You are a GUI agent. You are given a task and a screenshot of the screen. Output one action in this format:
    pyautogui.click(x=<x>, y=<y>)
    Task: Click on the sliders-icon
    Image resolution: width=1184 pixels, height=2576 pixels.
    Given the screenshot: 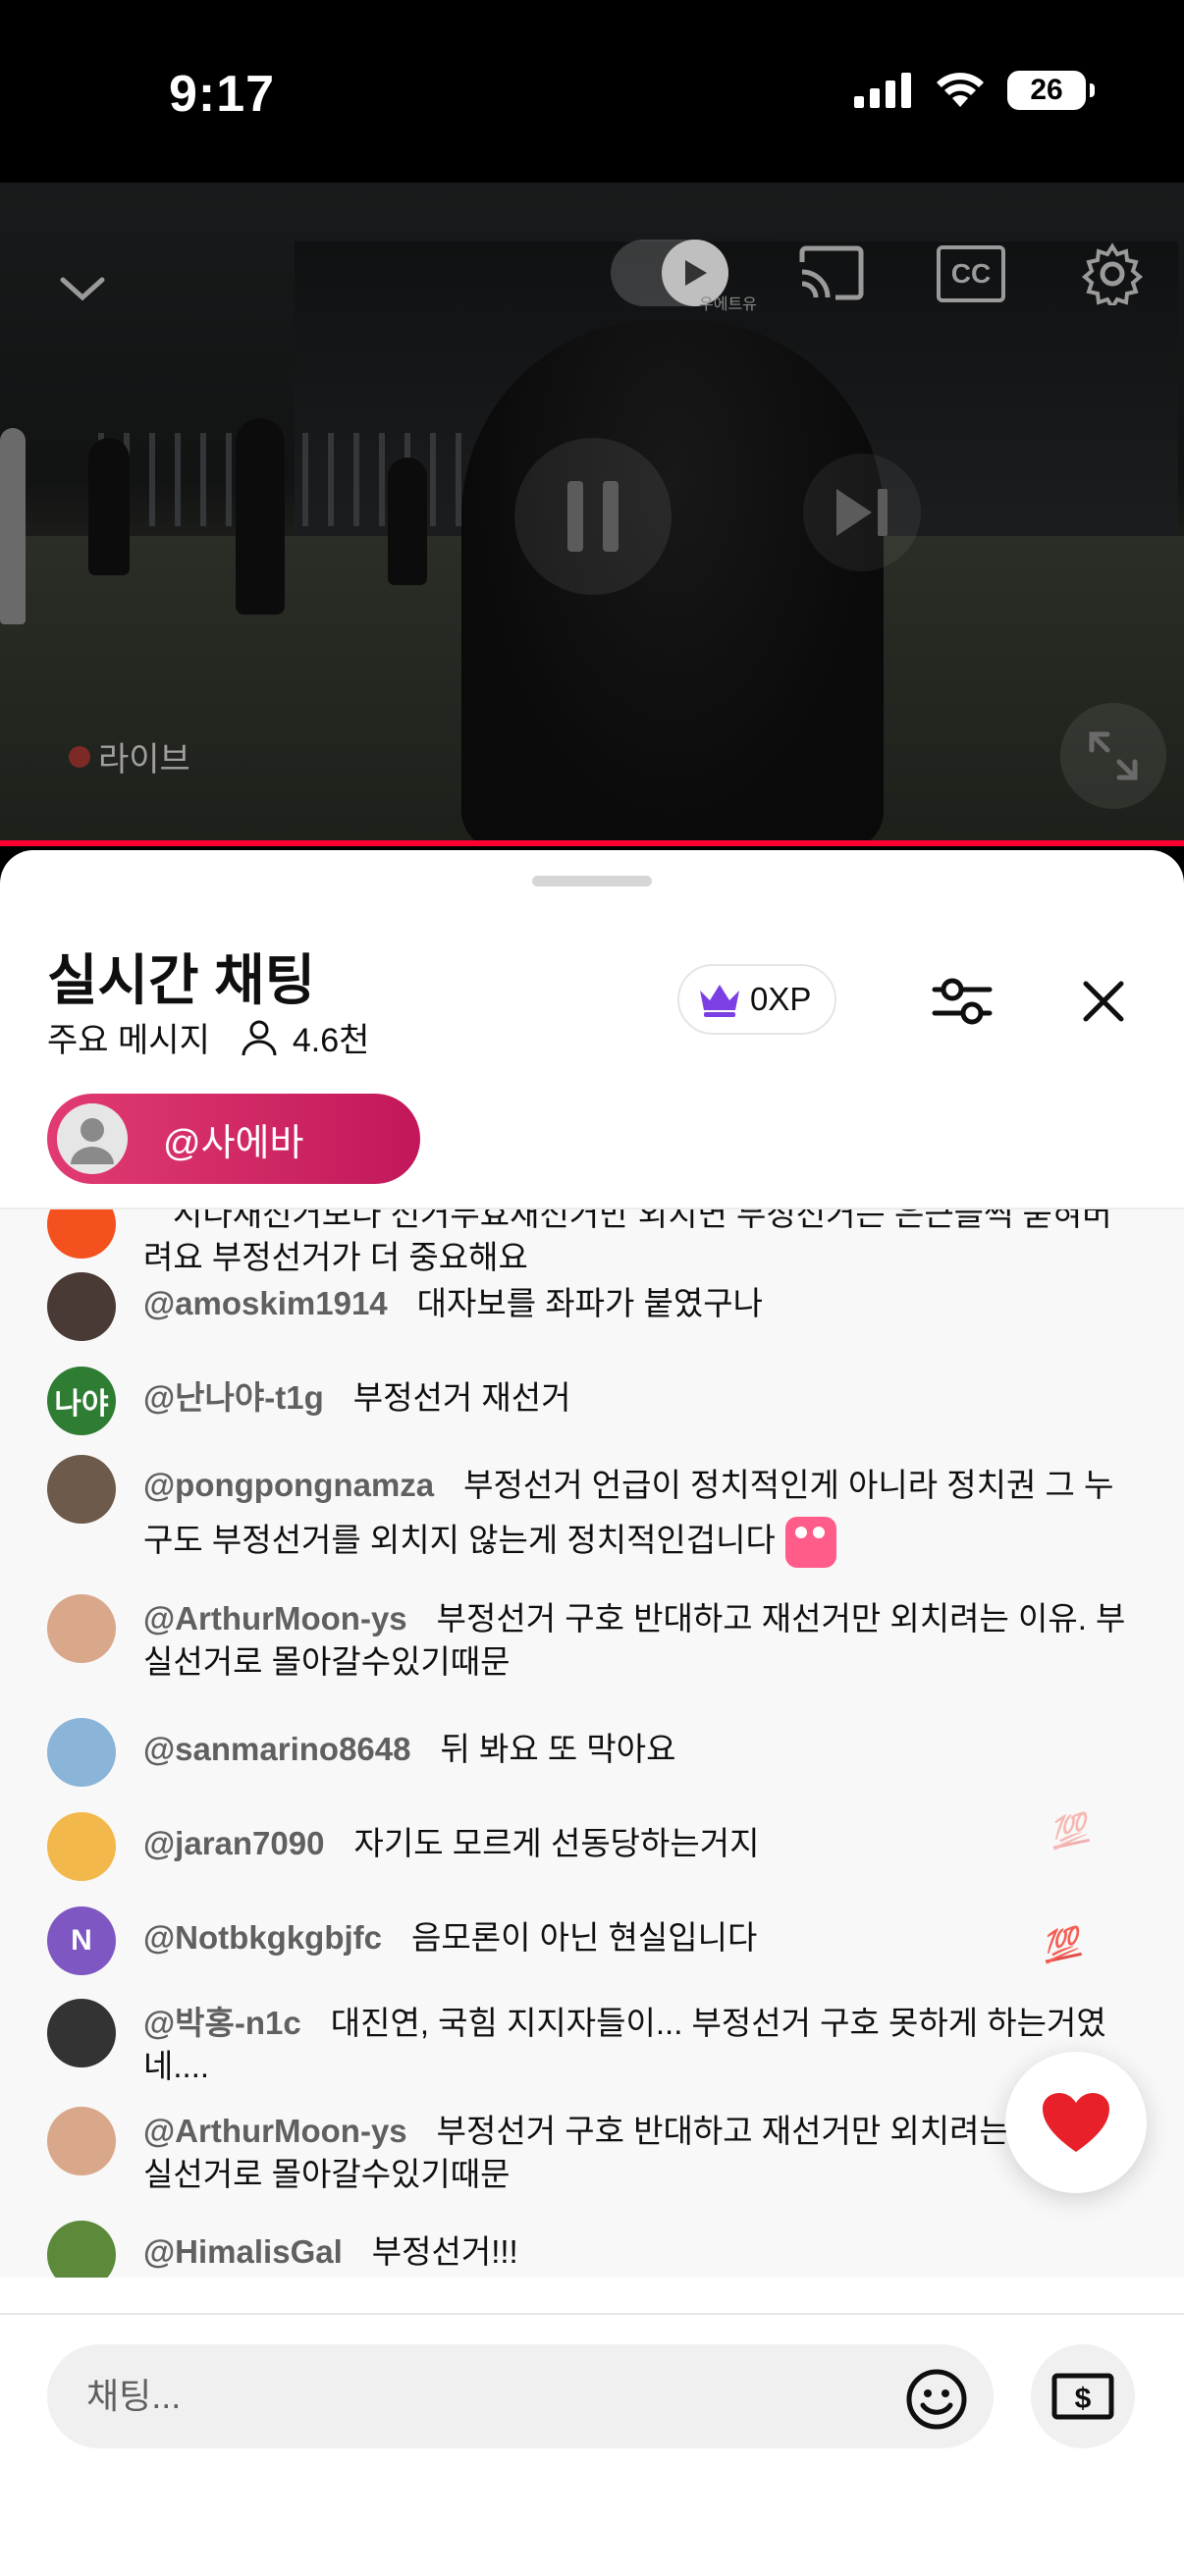 What is the action you would take?
    pyautogui.click(x=963, y=1001)
    